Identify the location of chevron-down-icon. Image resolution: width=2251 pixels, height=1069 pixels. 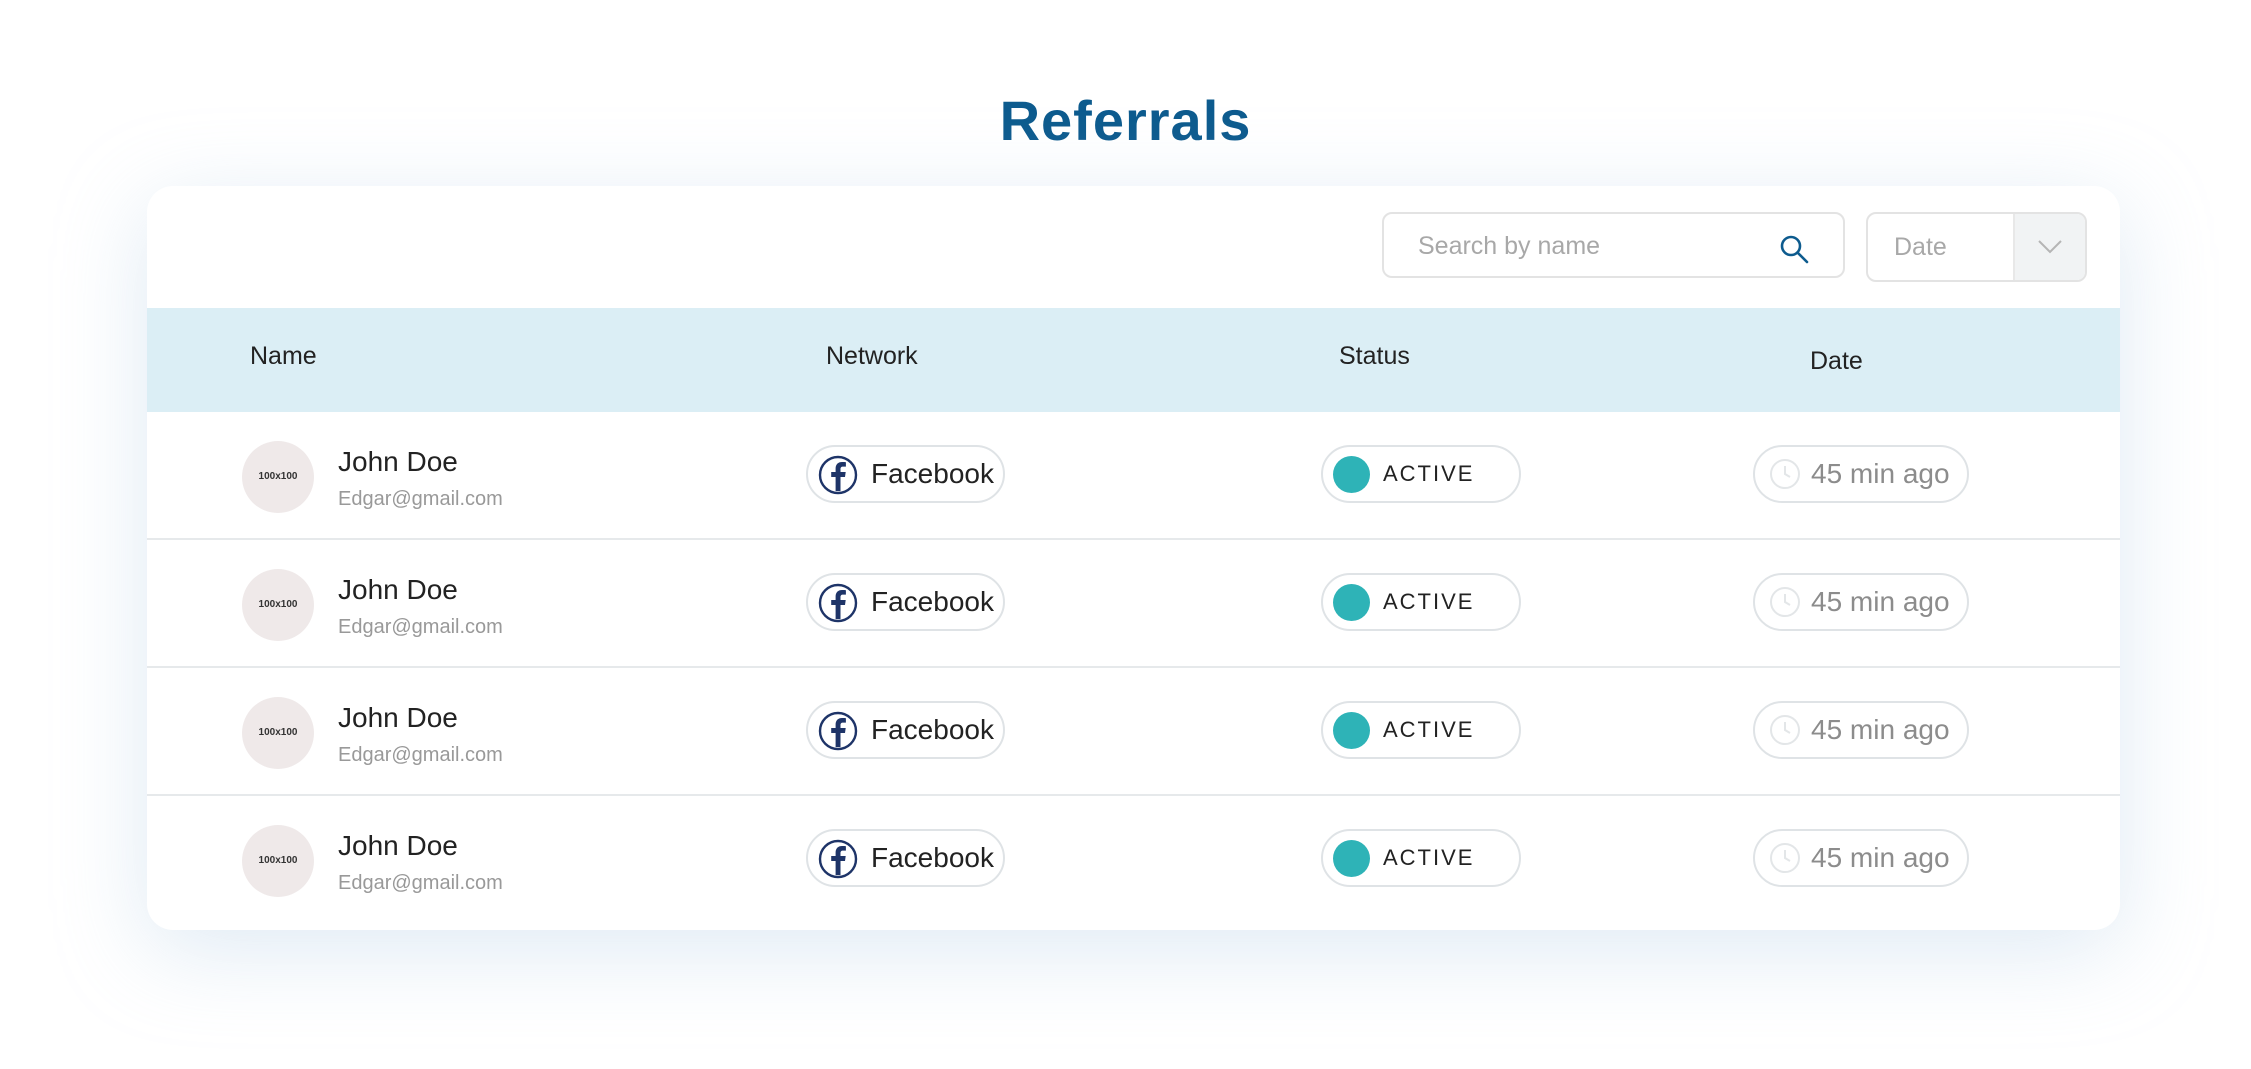
(2050, 247).